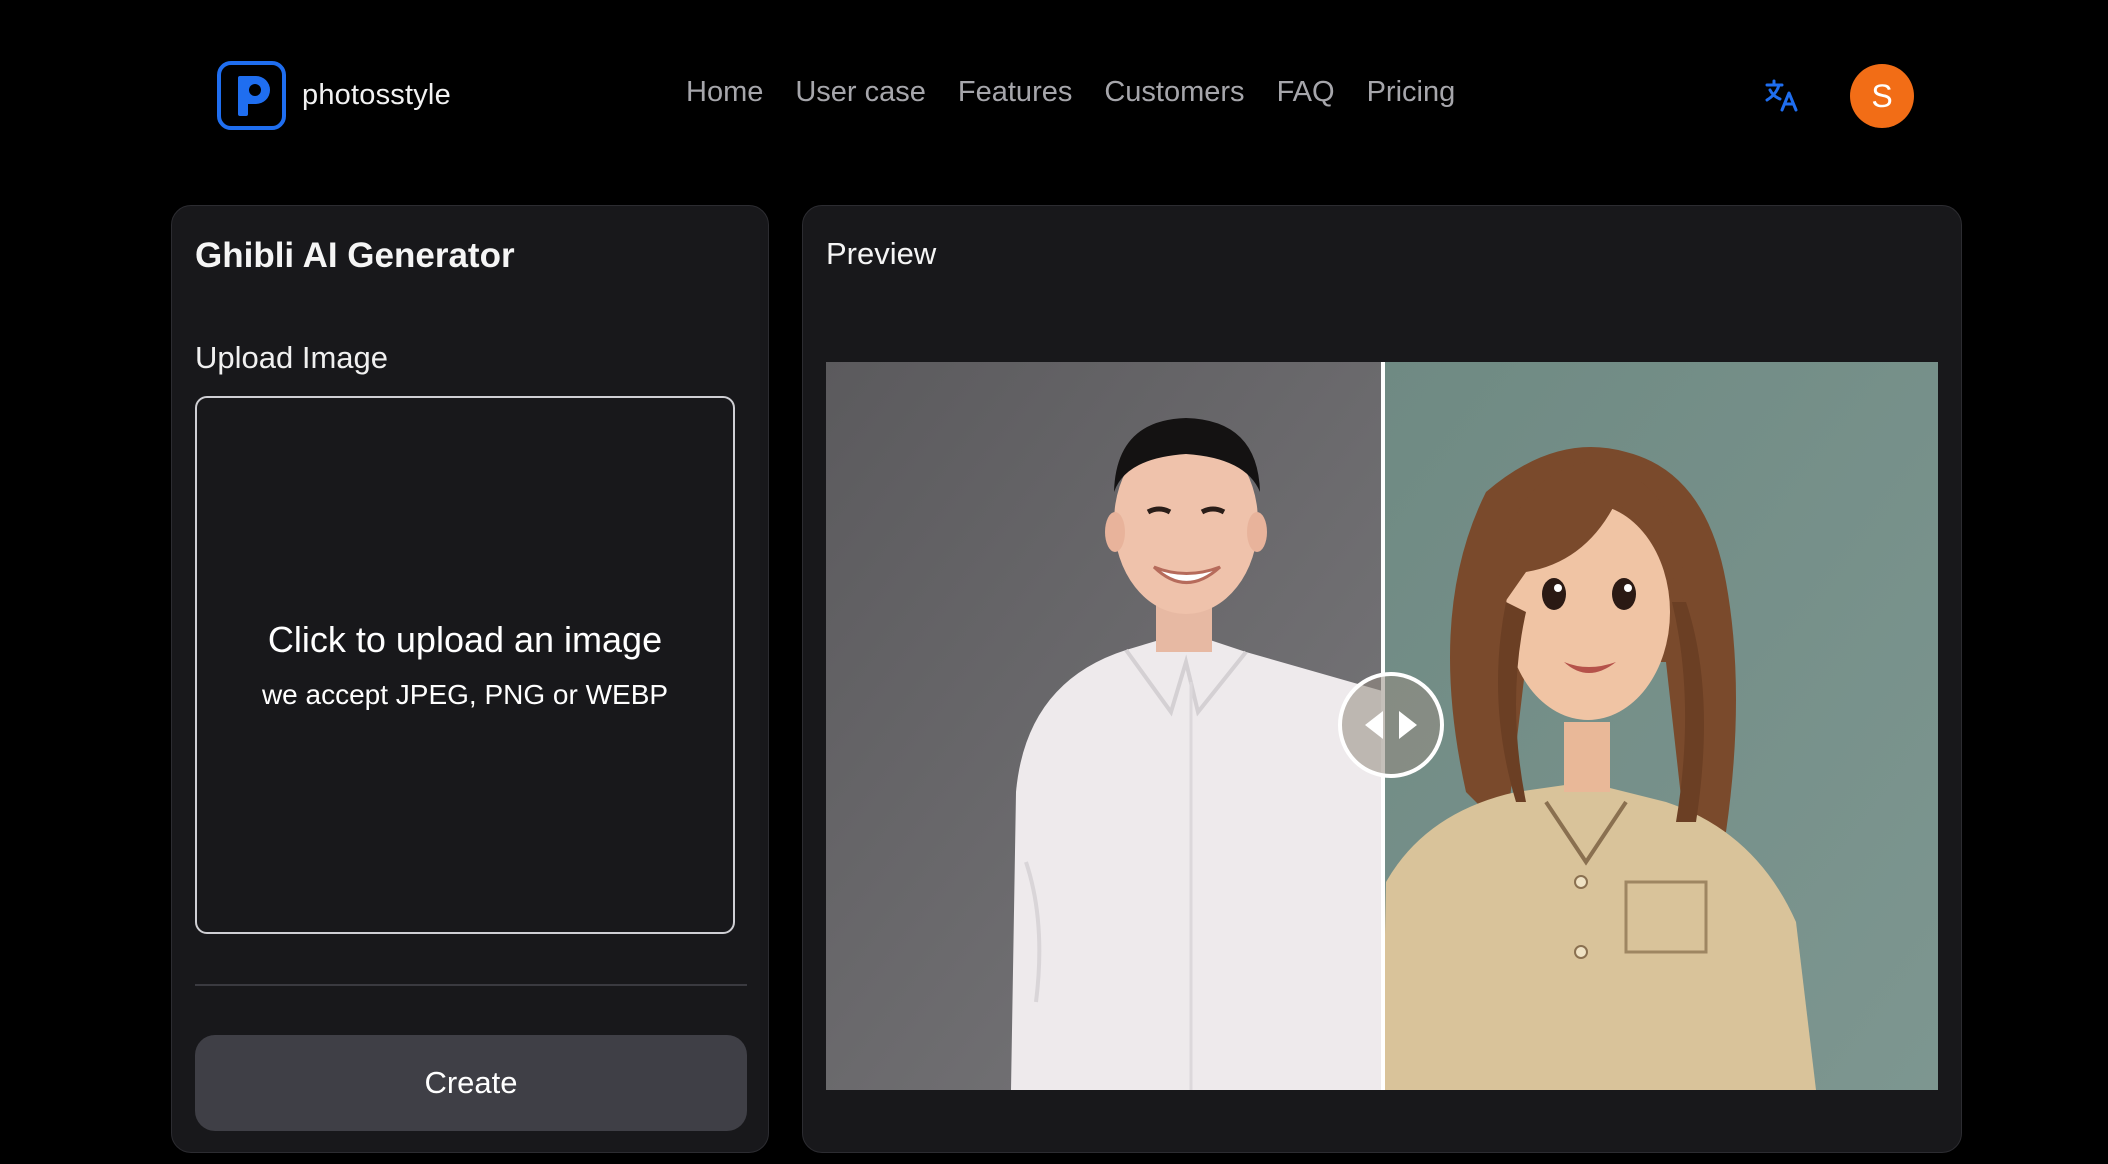 Image resolution: width=2108 pixels, height=1164 pixels. I want to click on nav-home: Home, so click(724, 92).